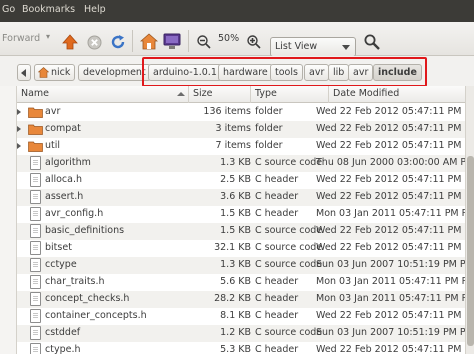 This screenshot has height=354, width=474. I want to click on up-arrow-icon, so click(70, 42).